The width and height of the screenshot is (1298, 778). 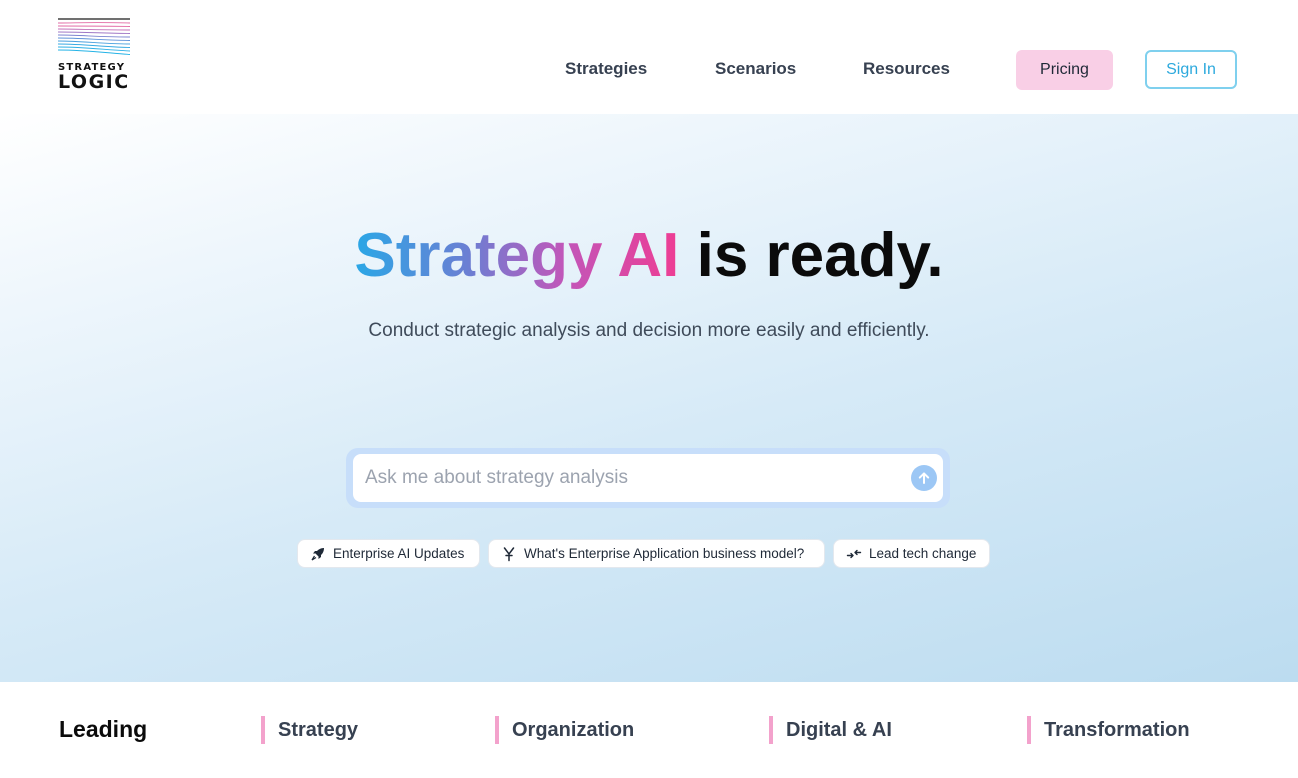 I want to click on nav-strategies: Strategies, so click(x=606, y=69).